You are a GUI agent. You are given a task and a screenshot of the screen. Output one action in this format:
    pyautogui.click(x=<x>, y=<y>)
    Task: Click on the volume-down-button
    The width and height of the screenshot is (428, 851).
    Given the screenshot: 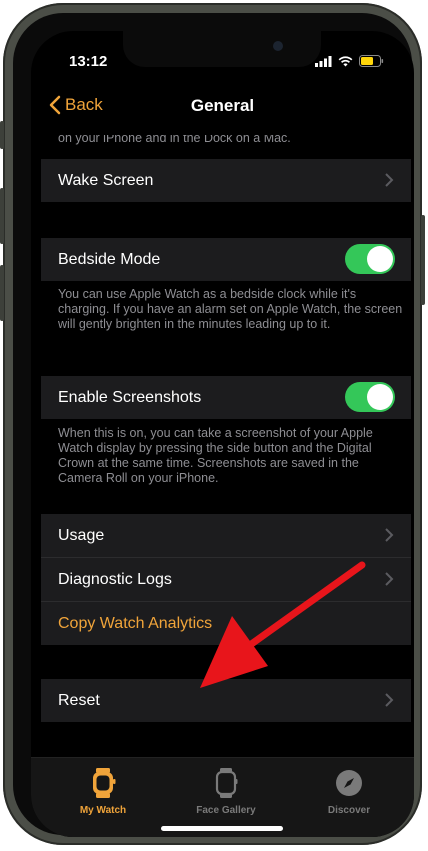 What is the action you would take?
    pyautogui.click(x=2, y=293)
    